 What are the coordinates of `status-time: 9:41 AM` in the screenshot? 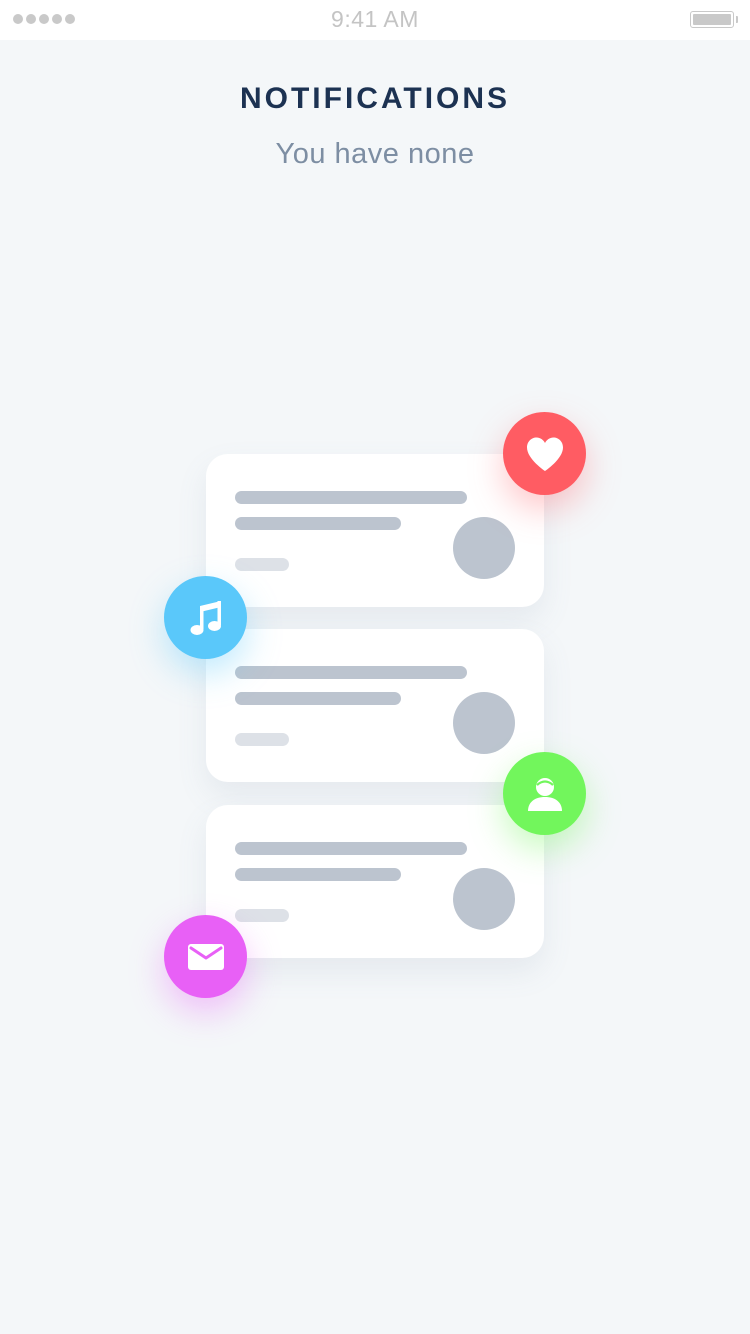 It's located at (375, 19).